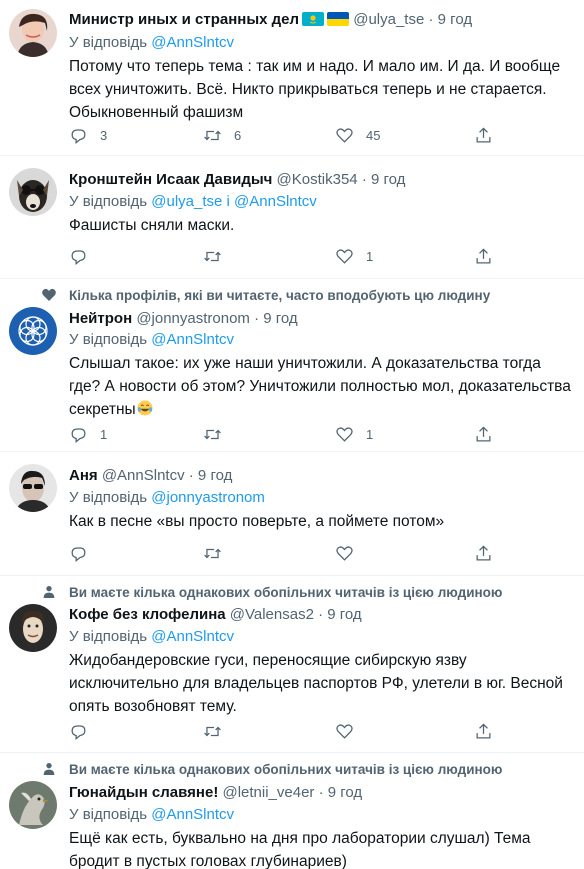 The height and width of the screenshot is (869, 584). Describe the element at coordinates (272, 614) in the screenshot. I see `author-handle: @Valensas2` at that location.